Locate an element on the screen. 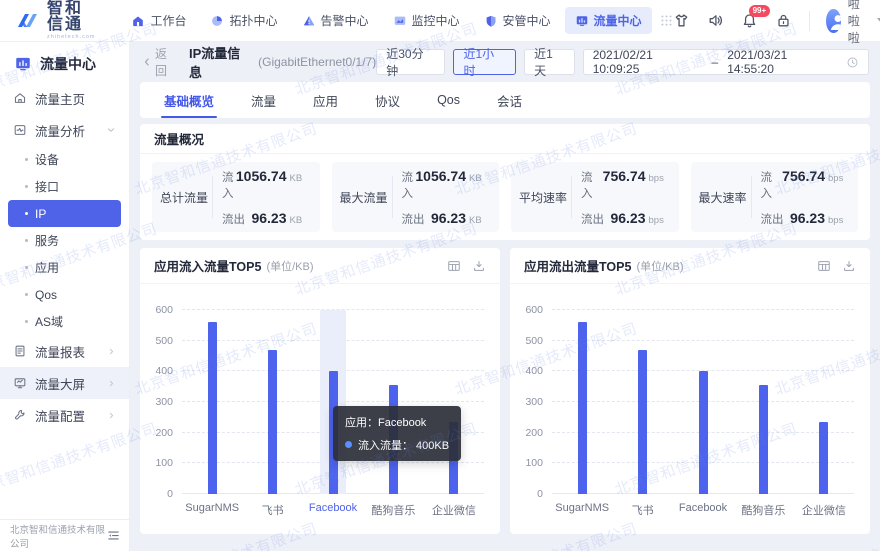 The width and height of the screenshot is (880, 551). y-tick-label: 300 is located at coordinates (534, 402).